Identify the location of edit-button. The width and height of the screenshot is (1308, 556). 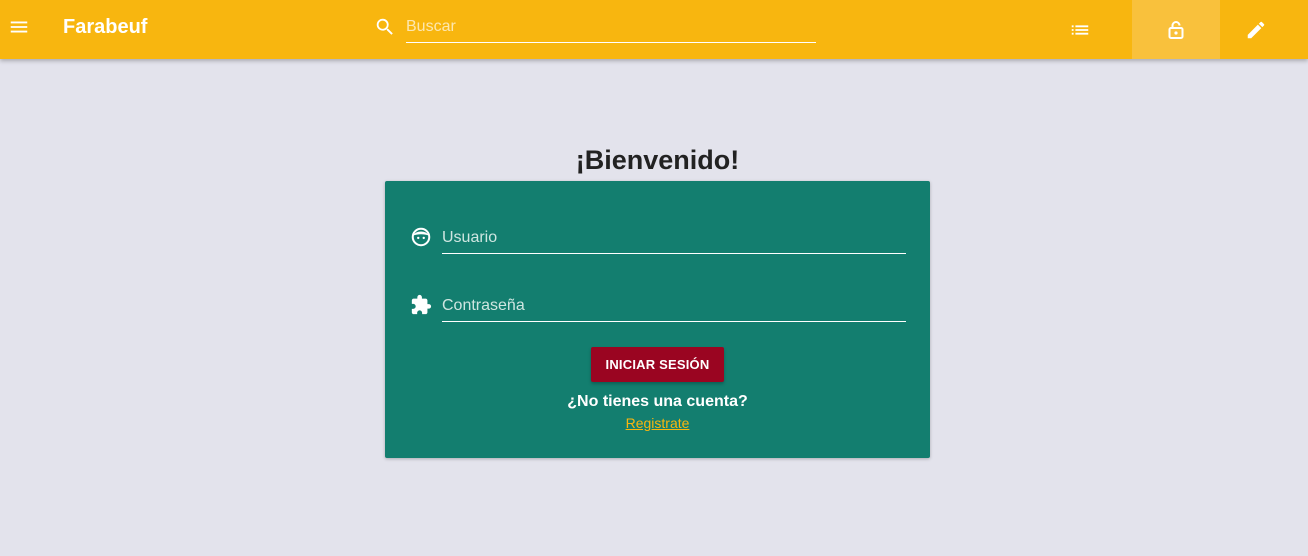
(1256, 29).